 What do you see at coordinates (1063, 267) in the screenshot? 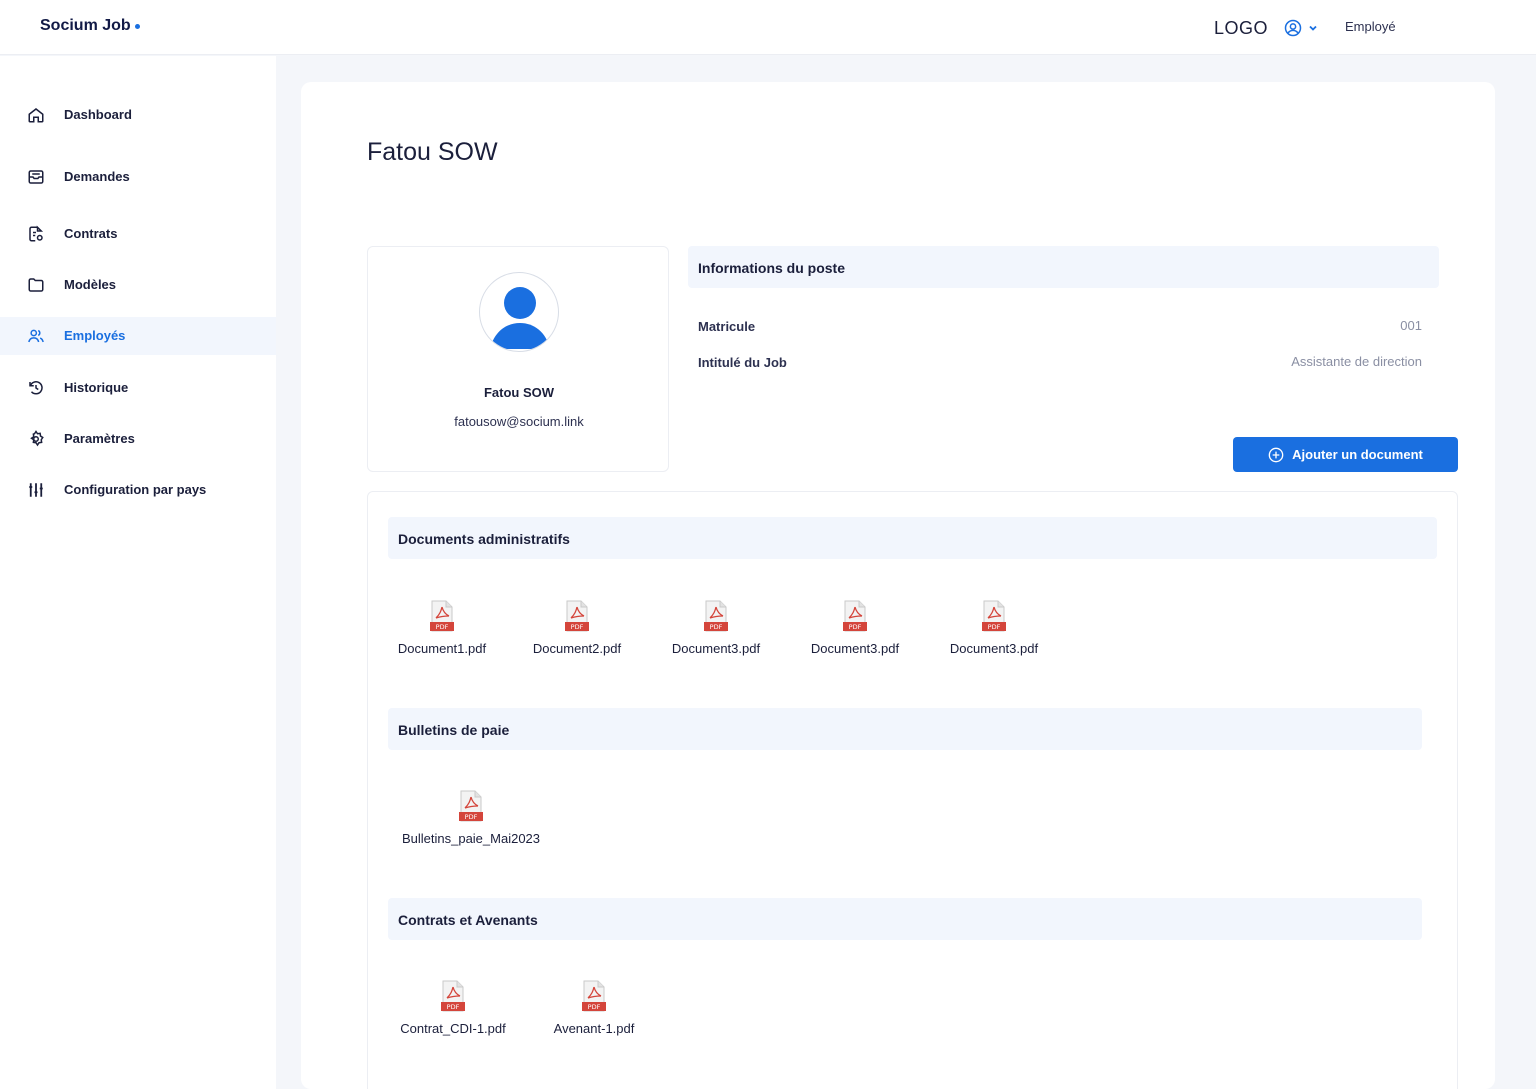
I see `job-info-header: Informations du poste` at bounding box center [1063, 267].